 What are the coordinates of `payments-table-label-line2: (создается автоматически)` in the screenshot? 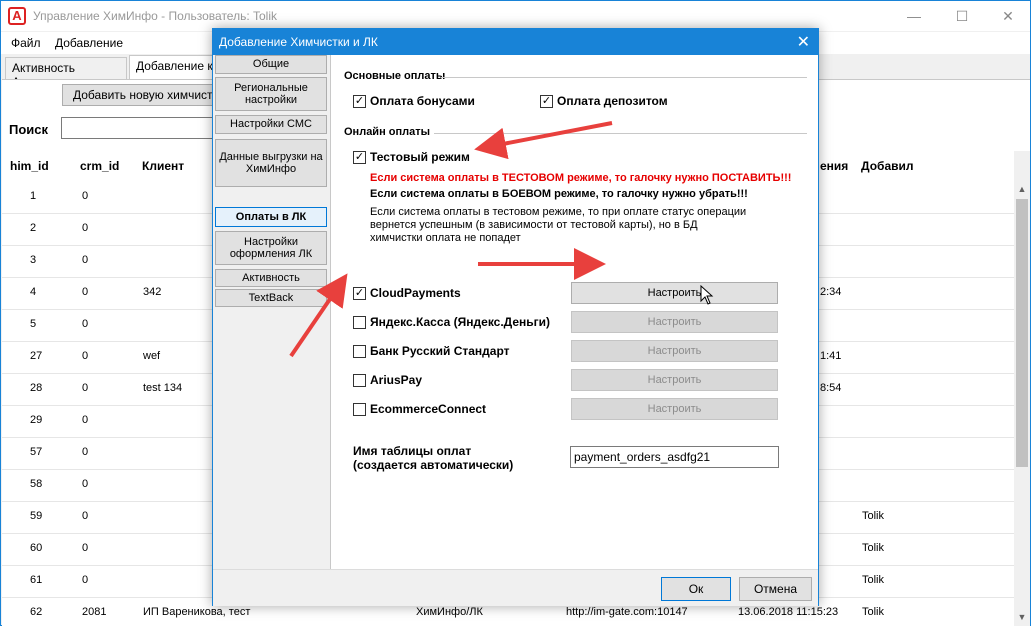 It's located at (433, 465).